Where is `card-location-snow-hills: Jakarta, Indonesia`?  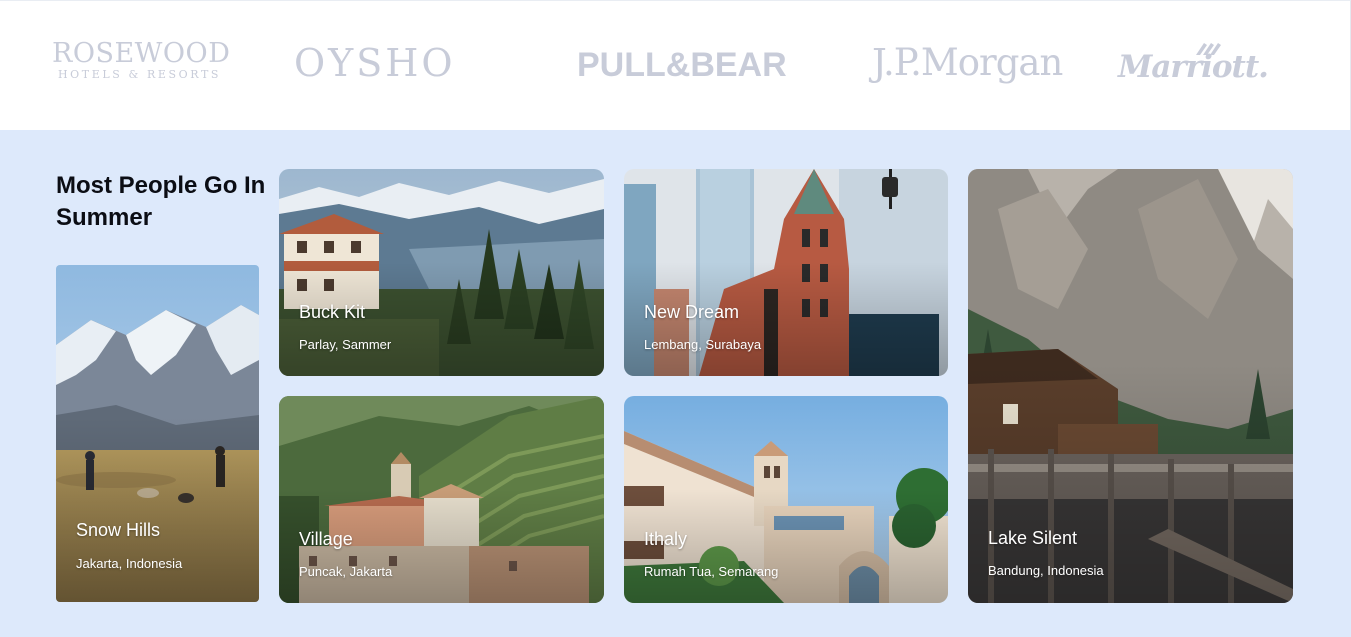 card-location-snow-hills: Jakarta, Indonesia is located at coordinates (129, 563).